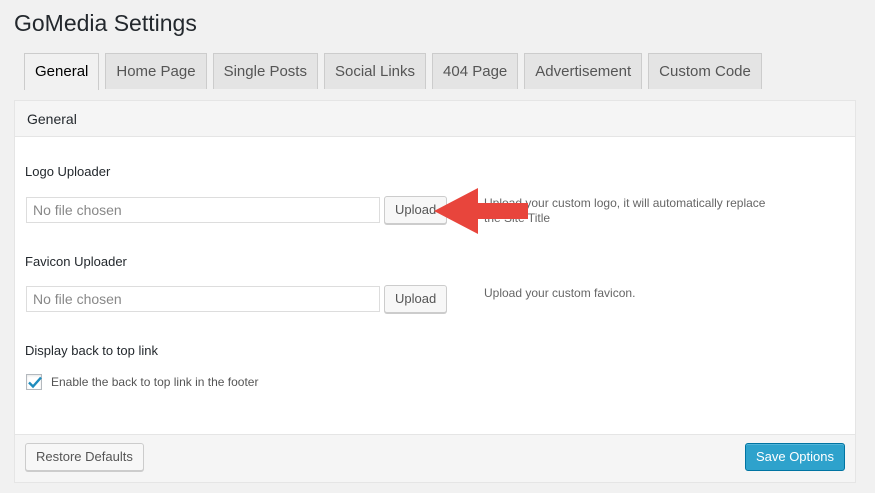 This screenshot has width=875, height=493. What do you see at coordinates (583, 71) in the screenshot?
I see `tab-advertisement: Advertisement` at bounding box center [583, 71].